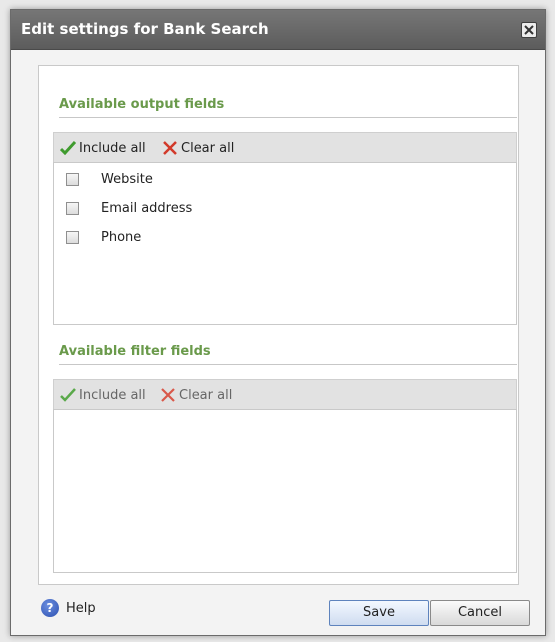 This screenshot has width=555, height=642. I want to click on output-clear-all-label: Clear all, so click(208, 148).